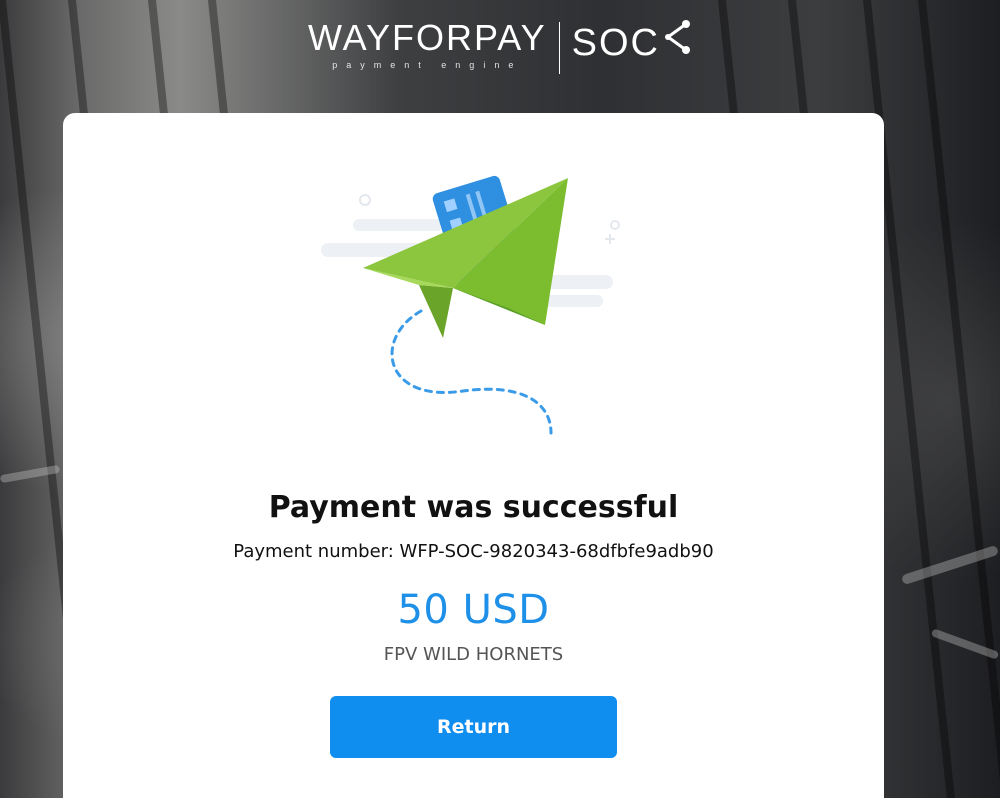 The width and height of the screenshot is (1000, 798). What do you see at coordinates (677, 42) in the screenshot?
I see `share-icon` at bounding box center [677, 42].